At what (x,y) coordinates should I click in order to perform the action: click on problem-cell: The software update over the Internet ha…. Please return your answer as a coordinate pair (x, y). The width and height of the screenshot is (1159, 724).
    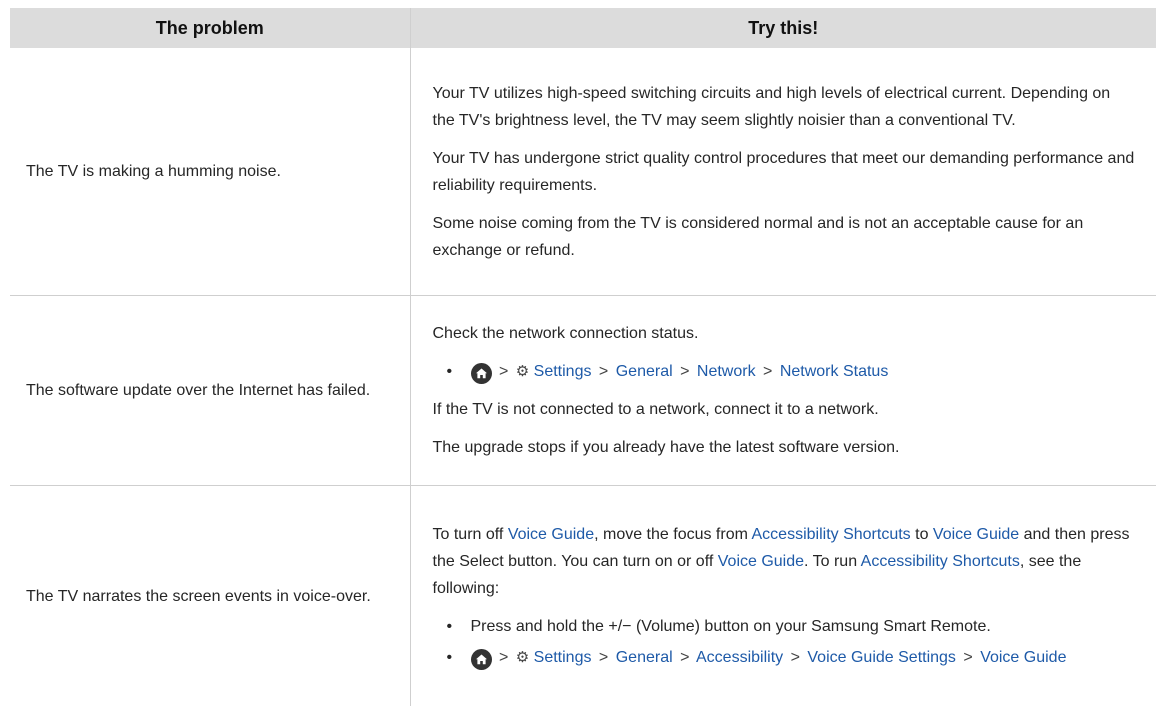
    Looking at the image, I should click on (210, 390).